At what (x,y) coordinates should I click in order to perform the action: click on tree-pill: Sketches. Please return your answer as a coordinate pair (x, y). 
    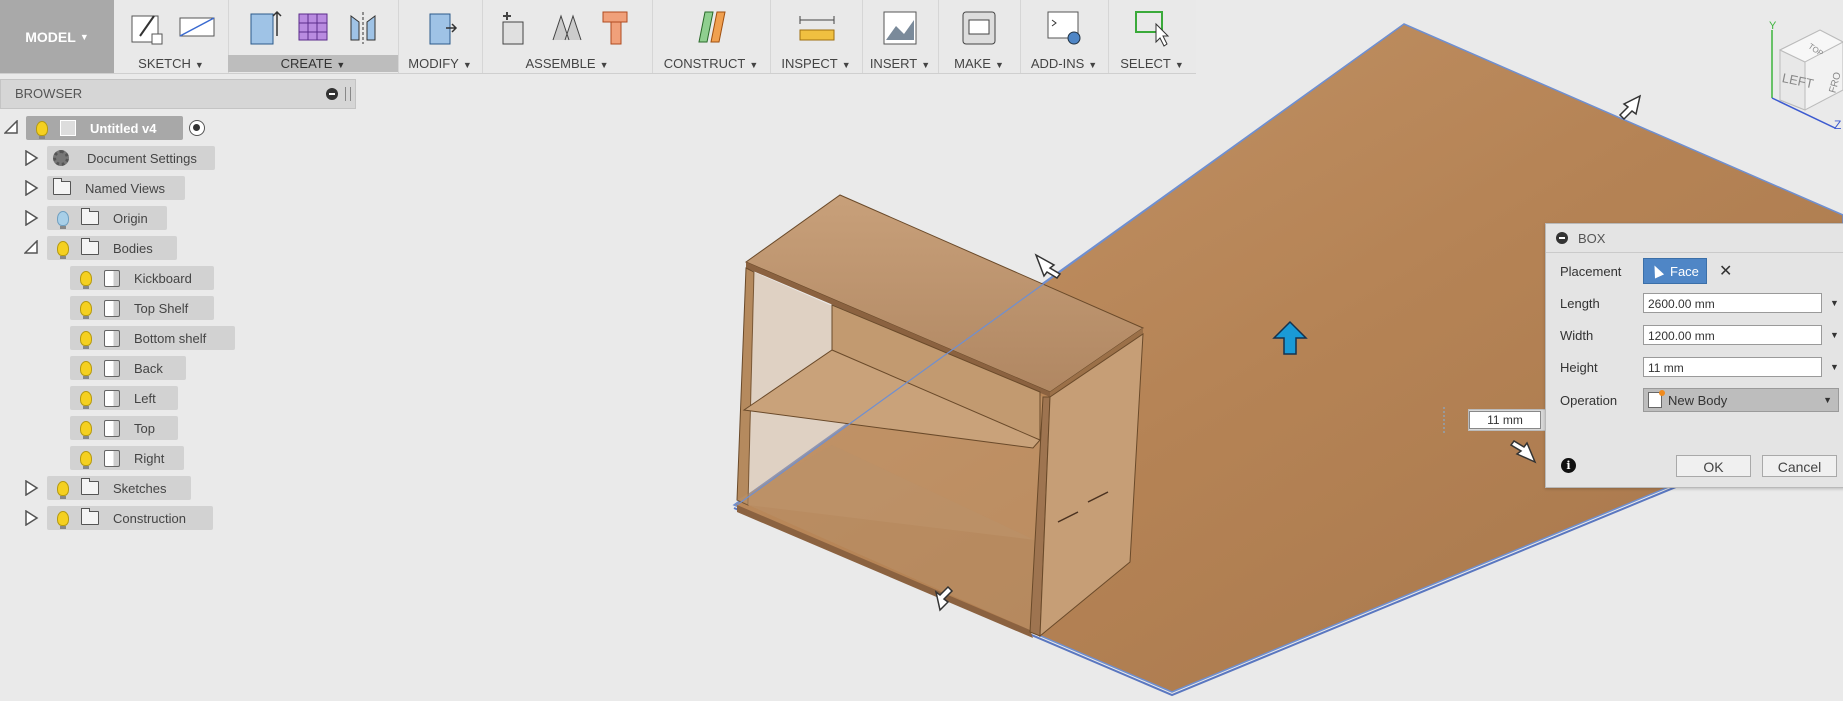
    Looking at the image, I should click on (119, 488).